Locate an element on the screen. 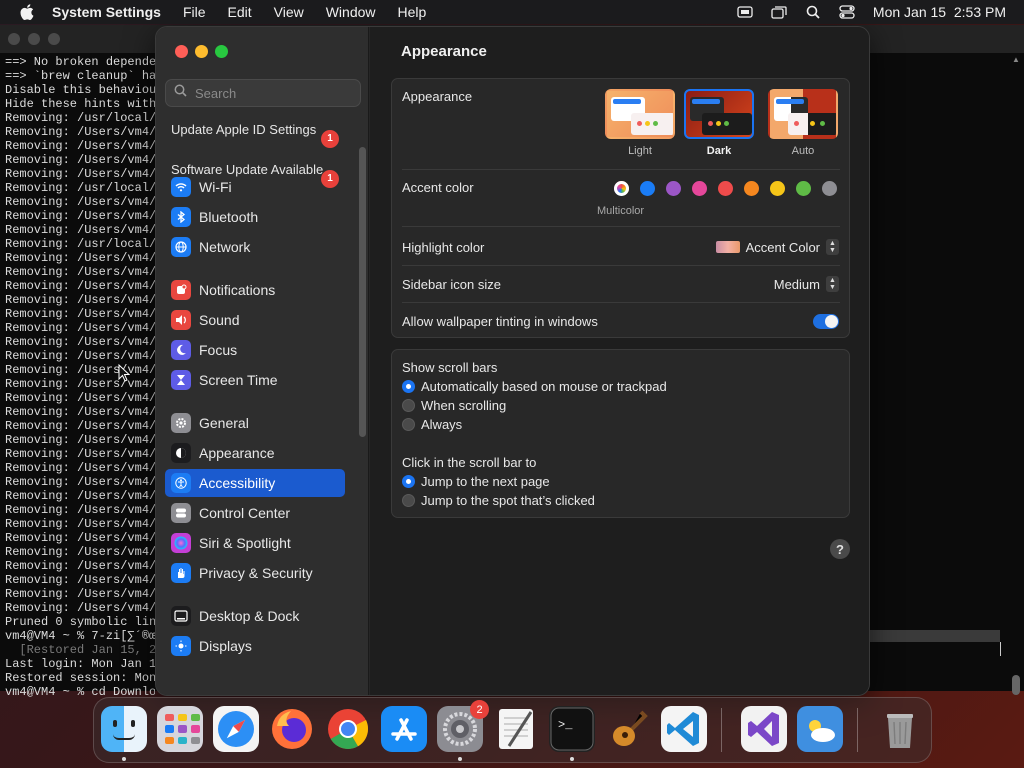 The height and width of the screenshot is (768, 1024). sidebar-item-sound: Sound is located at coordinates (255, 320).